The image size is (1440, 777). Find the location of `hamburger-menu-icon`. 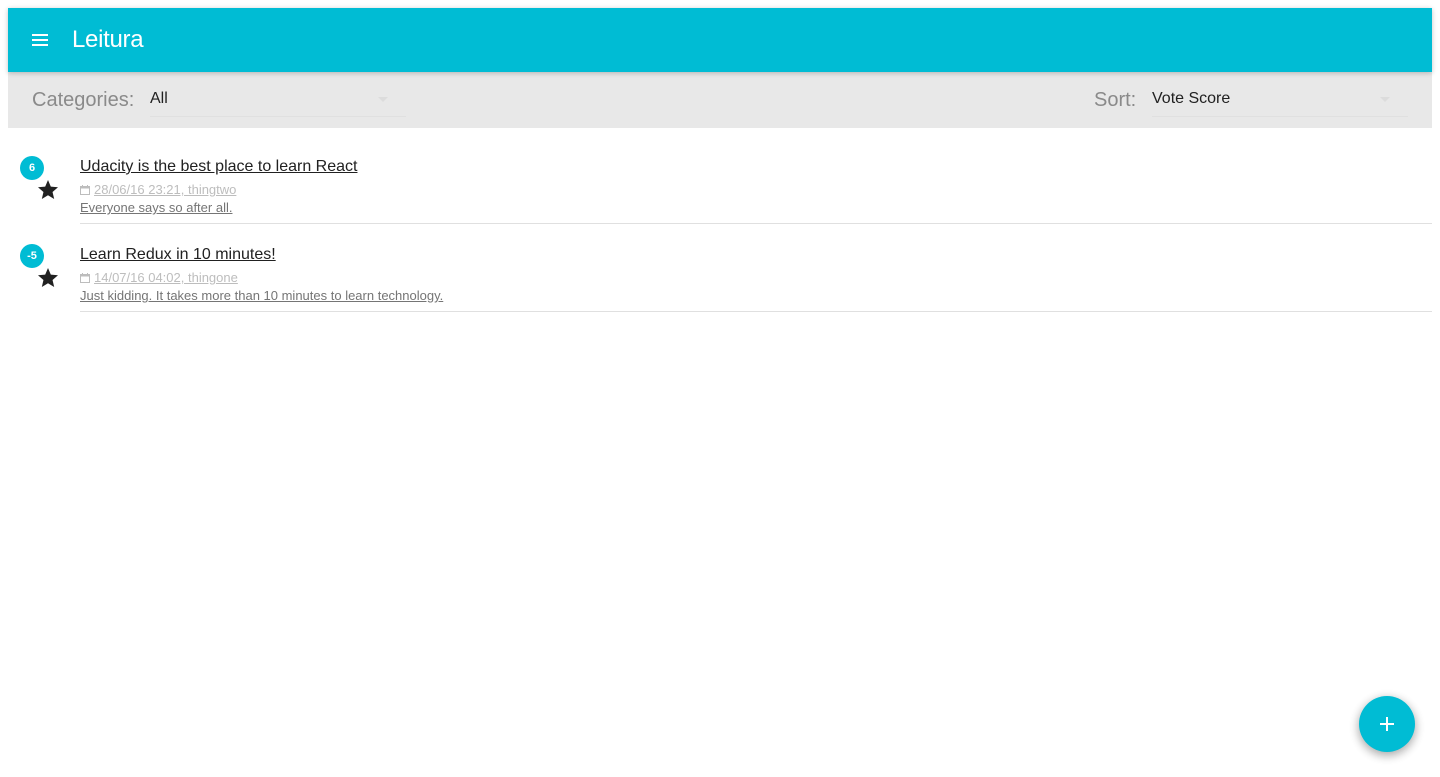

hamburger-menu-icon is located at coordinates (40, 40).